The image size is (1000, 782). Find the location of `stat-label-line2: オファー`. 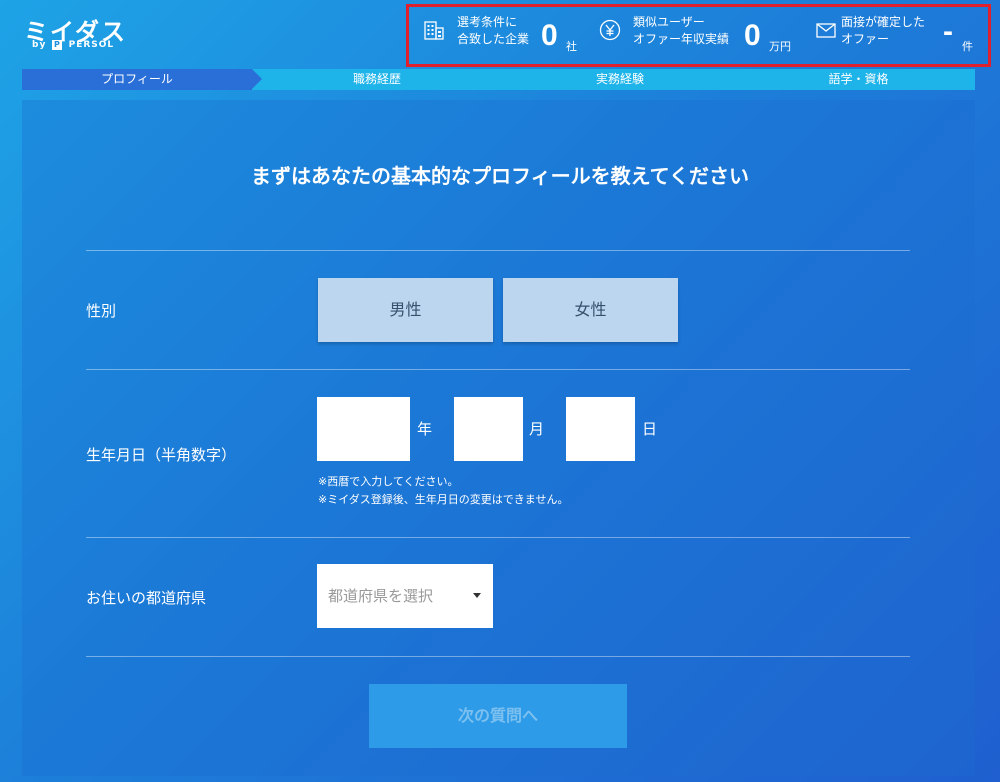

stat-label-line2: オファー is located at coordinates (865, 39).